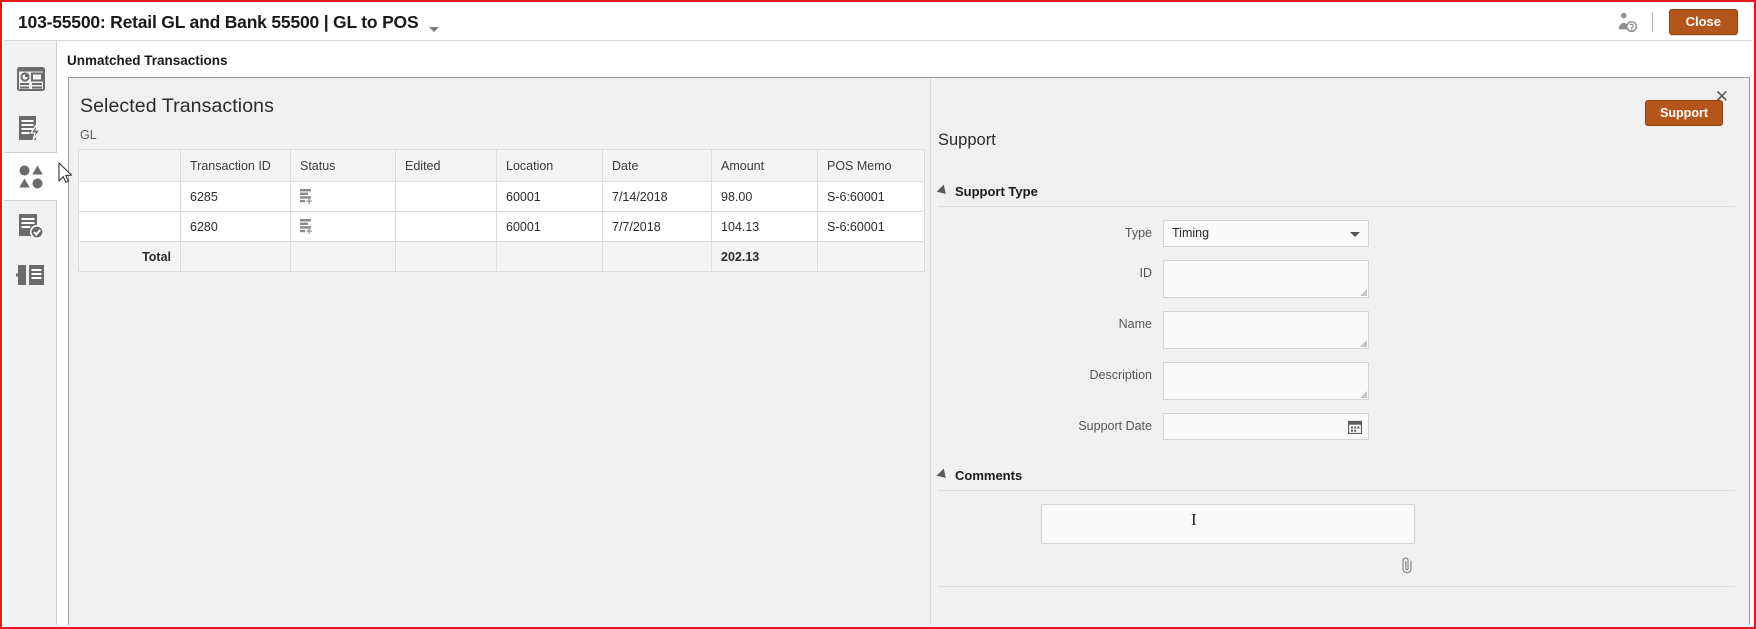  I want to click on cell-date: 7/7/2018, so click(657, 226).